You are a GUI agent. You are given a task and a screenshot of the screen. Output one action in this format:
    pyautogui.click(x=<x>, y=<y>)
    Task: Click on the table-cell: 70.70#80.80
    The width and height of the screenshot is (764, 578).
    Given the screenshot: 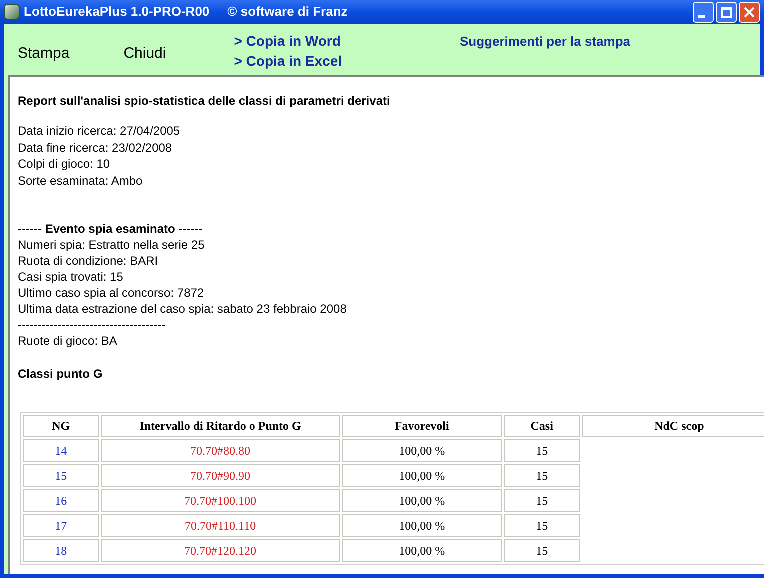 What is the action you would take?
    pyautogui.click(x=220, y=450)
    